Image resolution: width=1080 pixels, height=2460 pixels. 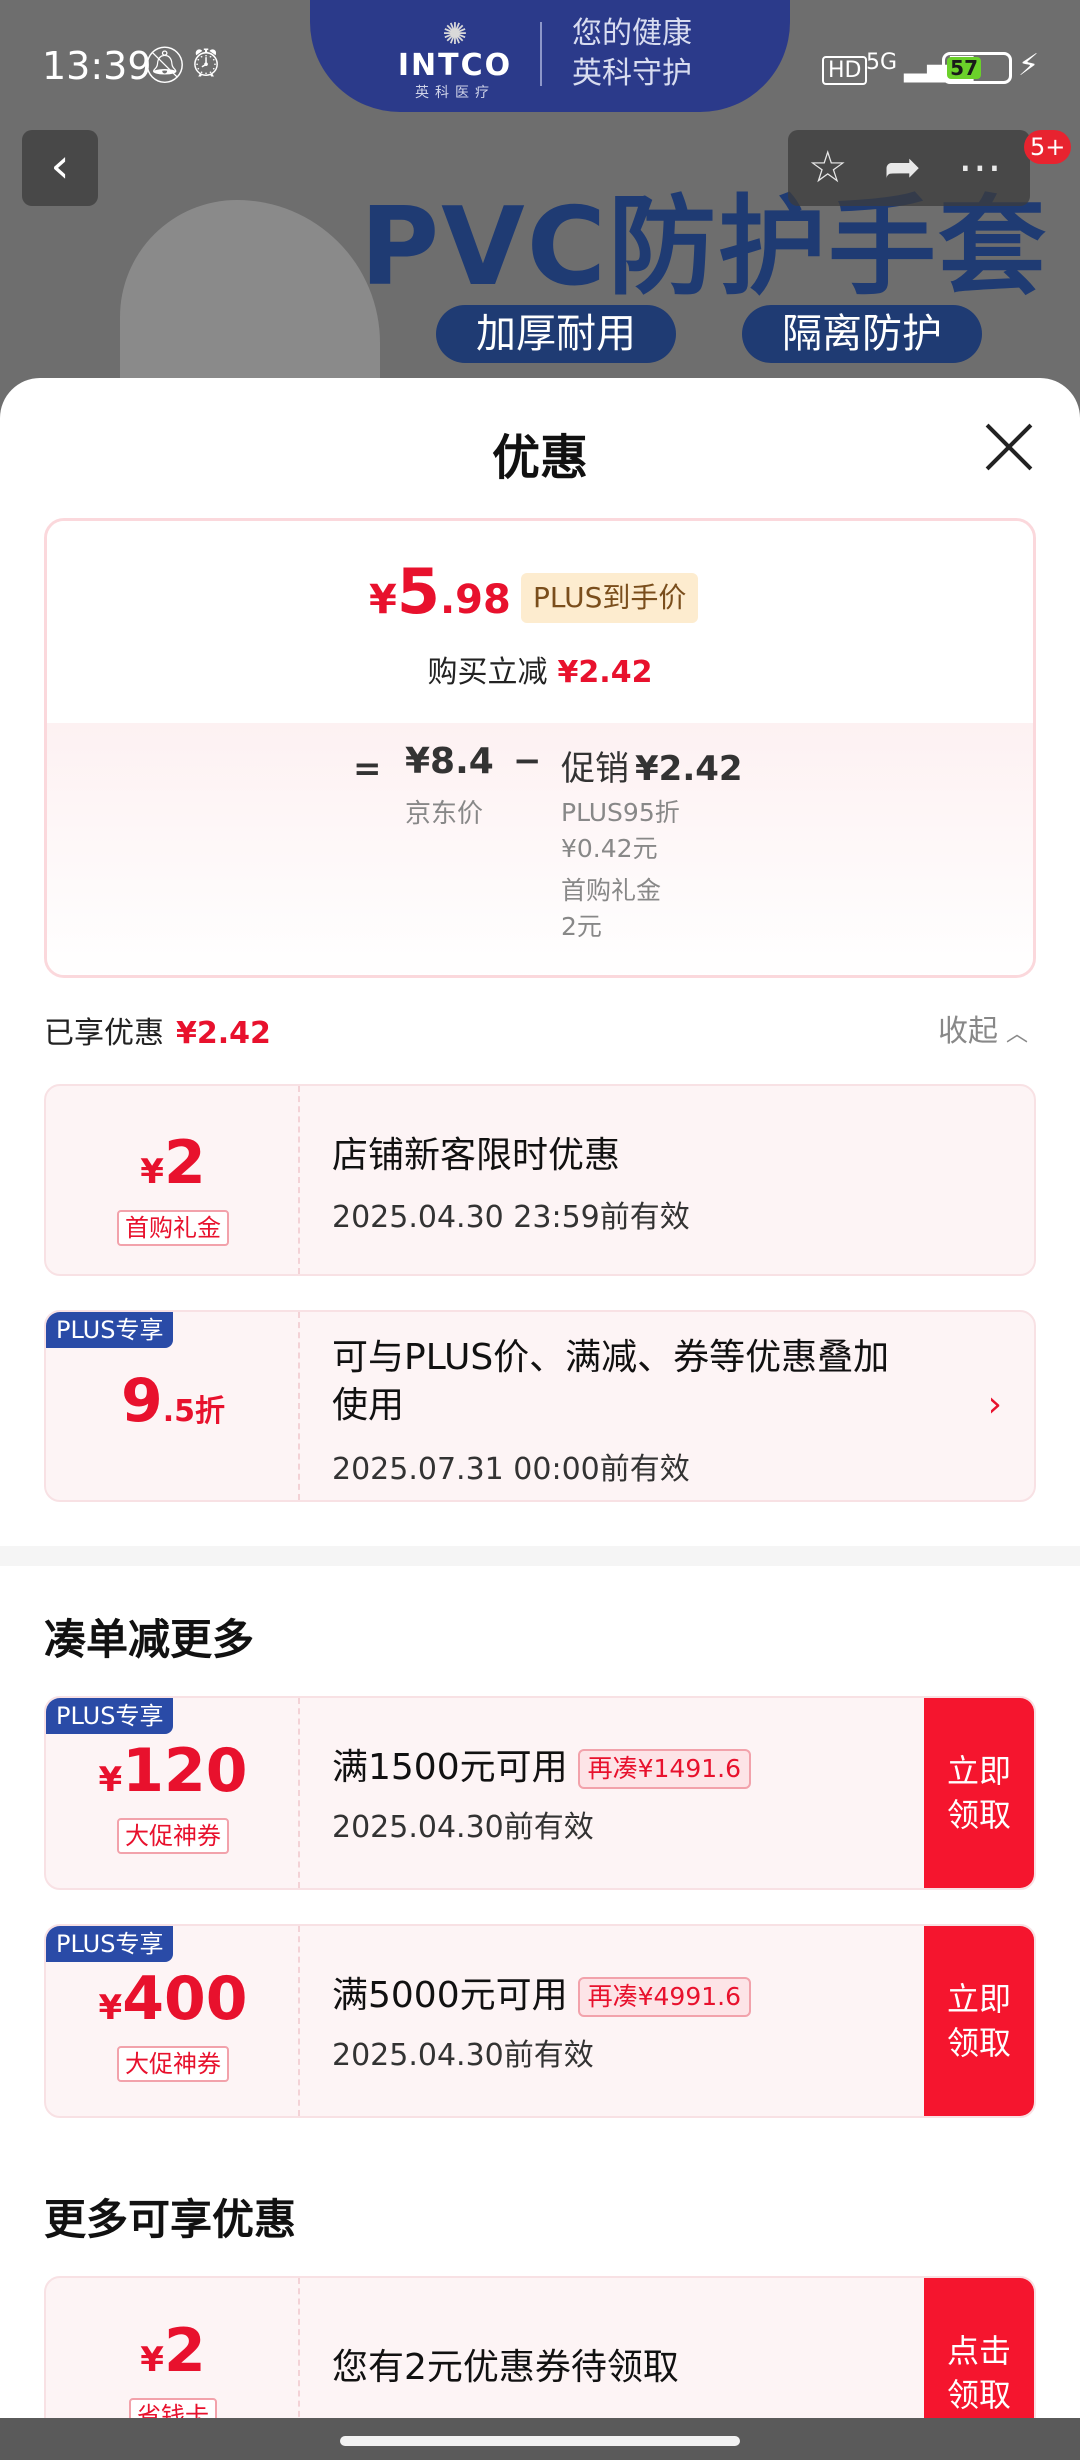 I want to click on back-button: ‹, so click(x=60, y=168).